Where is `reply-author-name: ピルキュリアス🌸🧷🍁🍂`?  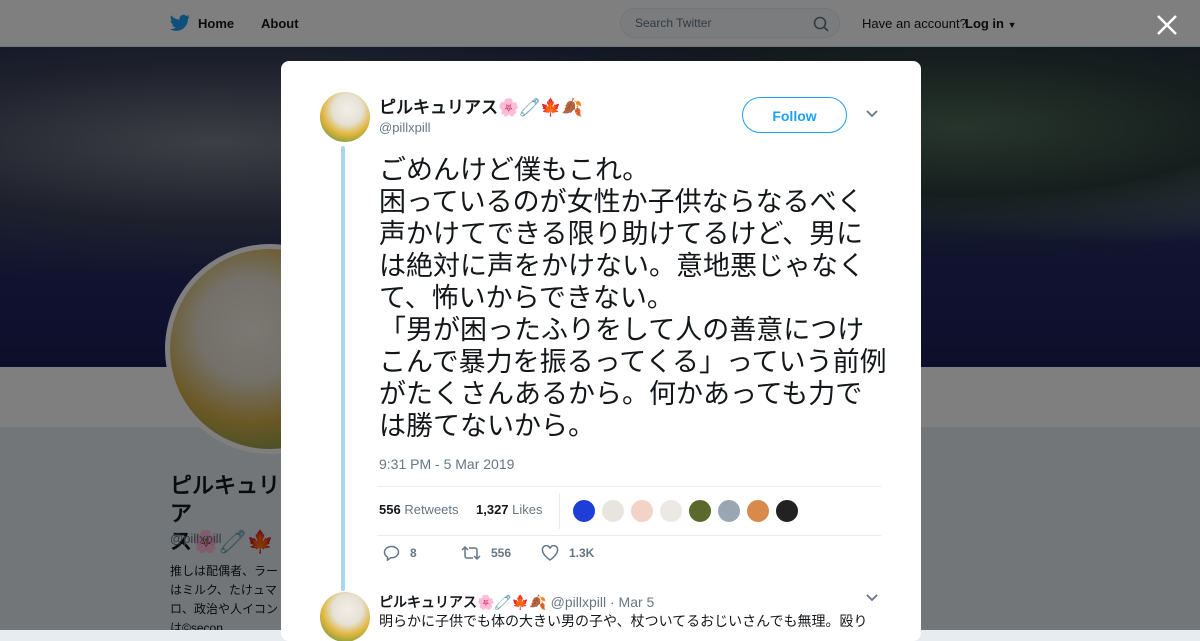 reply-author-name: ピルキュリアス🌸🧷🍁🍂 is located at coordinates (463, 602).